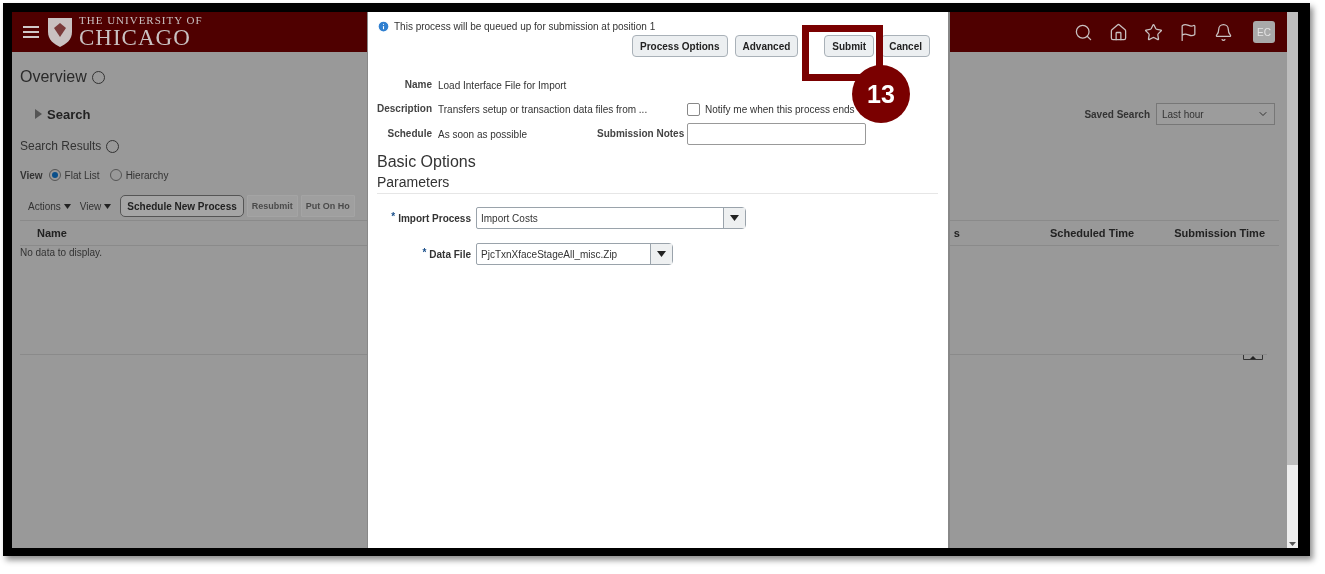 This screenshot has height=574, width=1325. Describe the element at coordinates (404, 109) in the screenshot. I see `field-label: Description` at that location.